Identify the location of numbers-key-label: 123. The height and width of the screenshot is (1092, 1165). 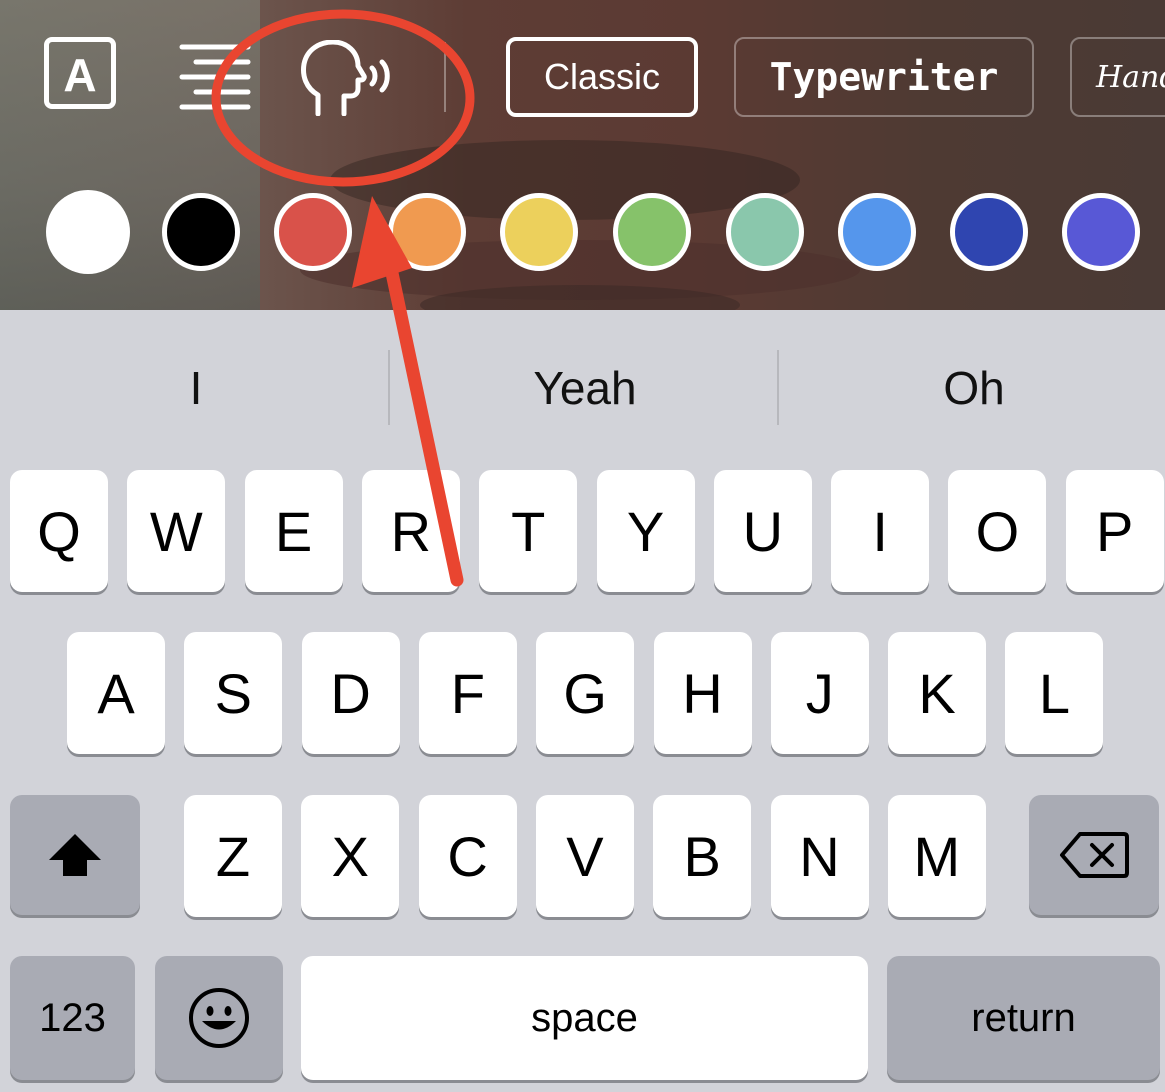
(72, 1017).